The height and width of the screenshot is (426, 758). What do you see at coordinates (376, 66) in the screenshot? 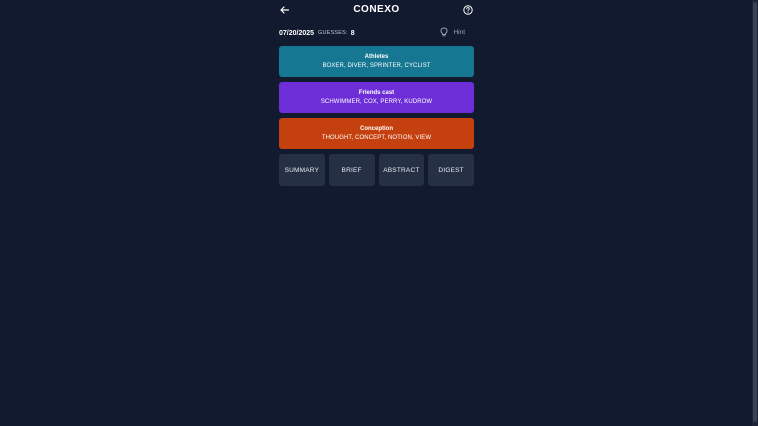
I see `group-words: BOXER, DIVER, SPRINTER, CYCLIST` at bounding box center [376, 66].